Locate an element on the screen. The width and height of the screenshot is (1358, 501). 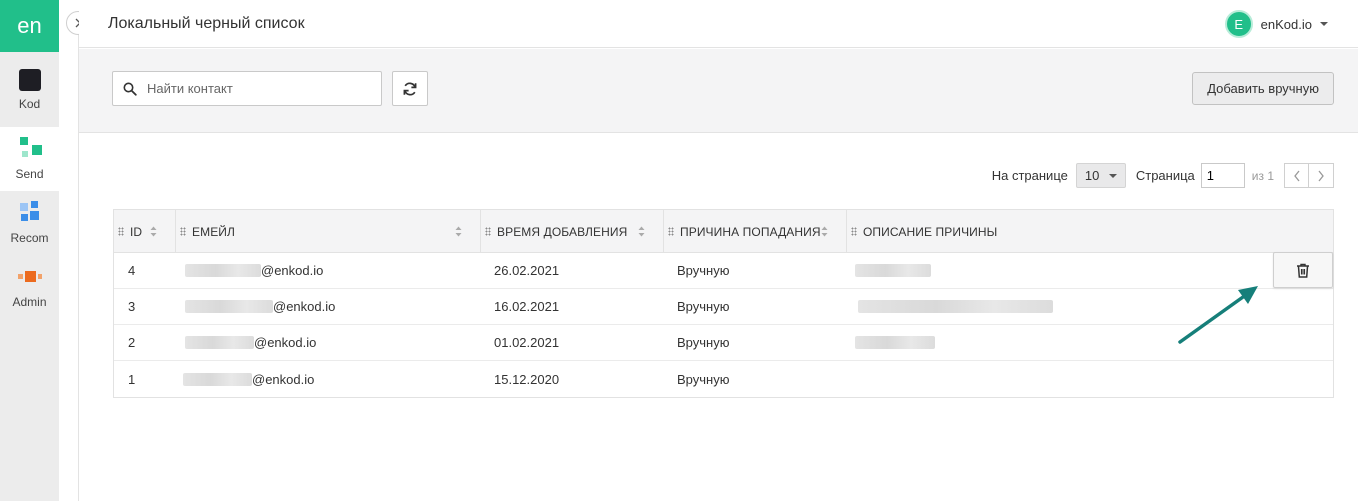
column-label: ВРЕМЯ ДОБАВЛЕНИЯ is located at coordinates (562, 231).